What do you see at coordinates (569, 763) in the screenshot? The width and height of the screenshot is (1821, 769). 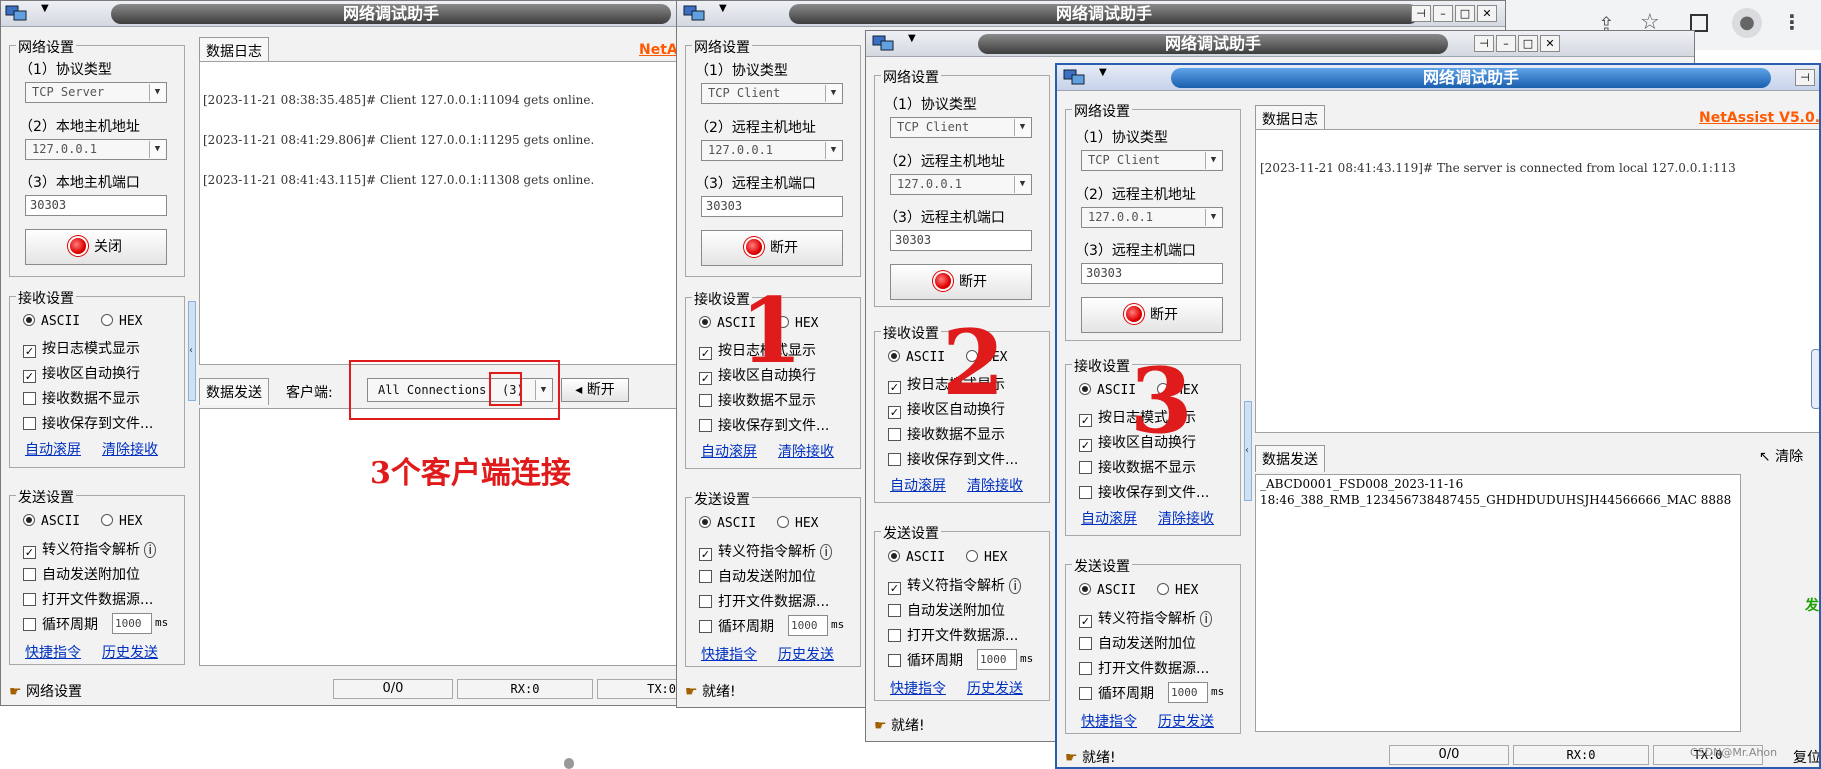 I see `page-scrollbar-thumb` at bounding box center [569, 763].